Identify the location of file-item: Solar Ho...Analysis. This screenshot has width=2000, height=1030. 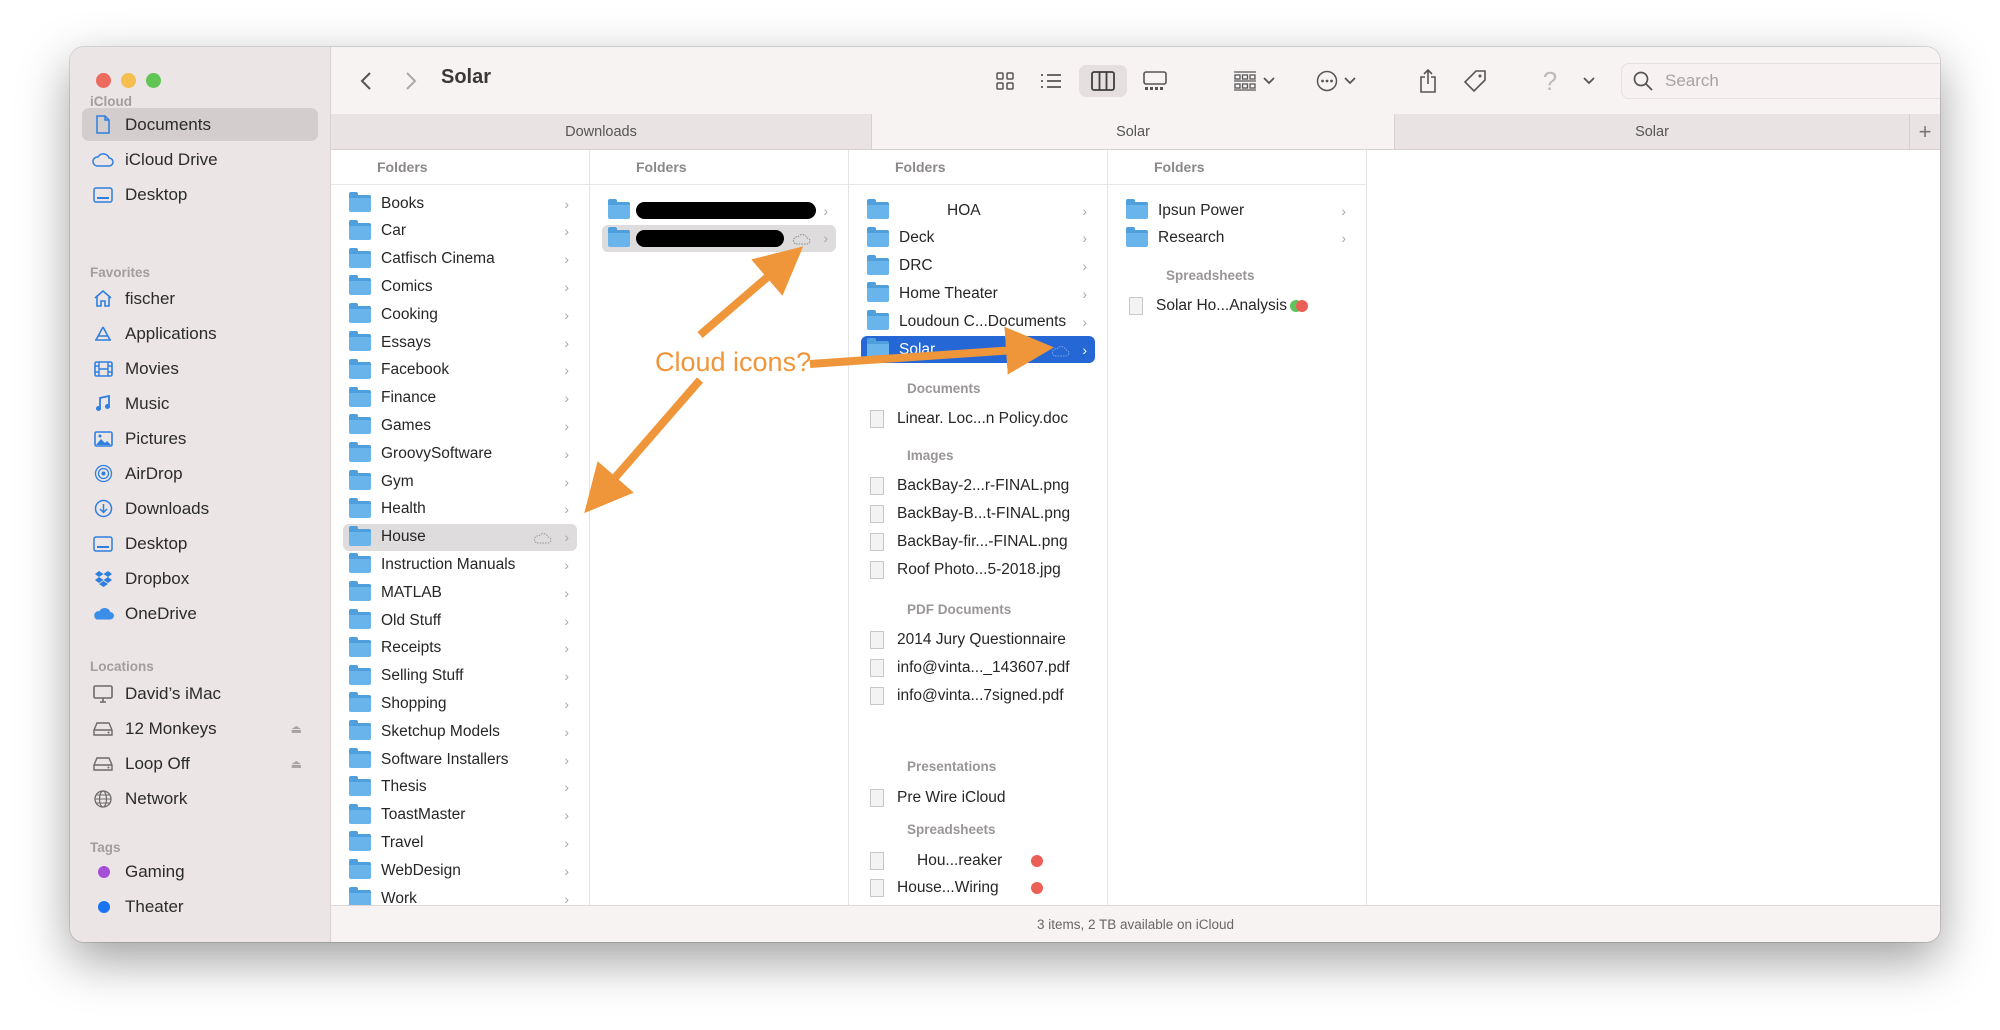
(1237, 306).